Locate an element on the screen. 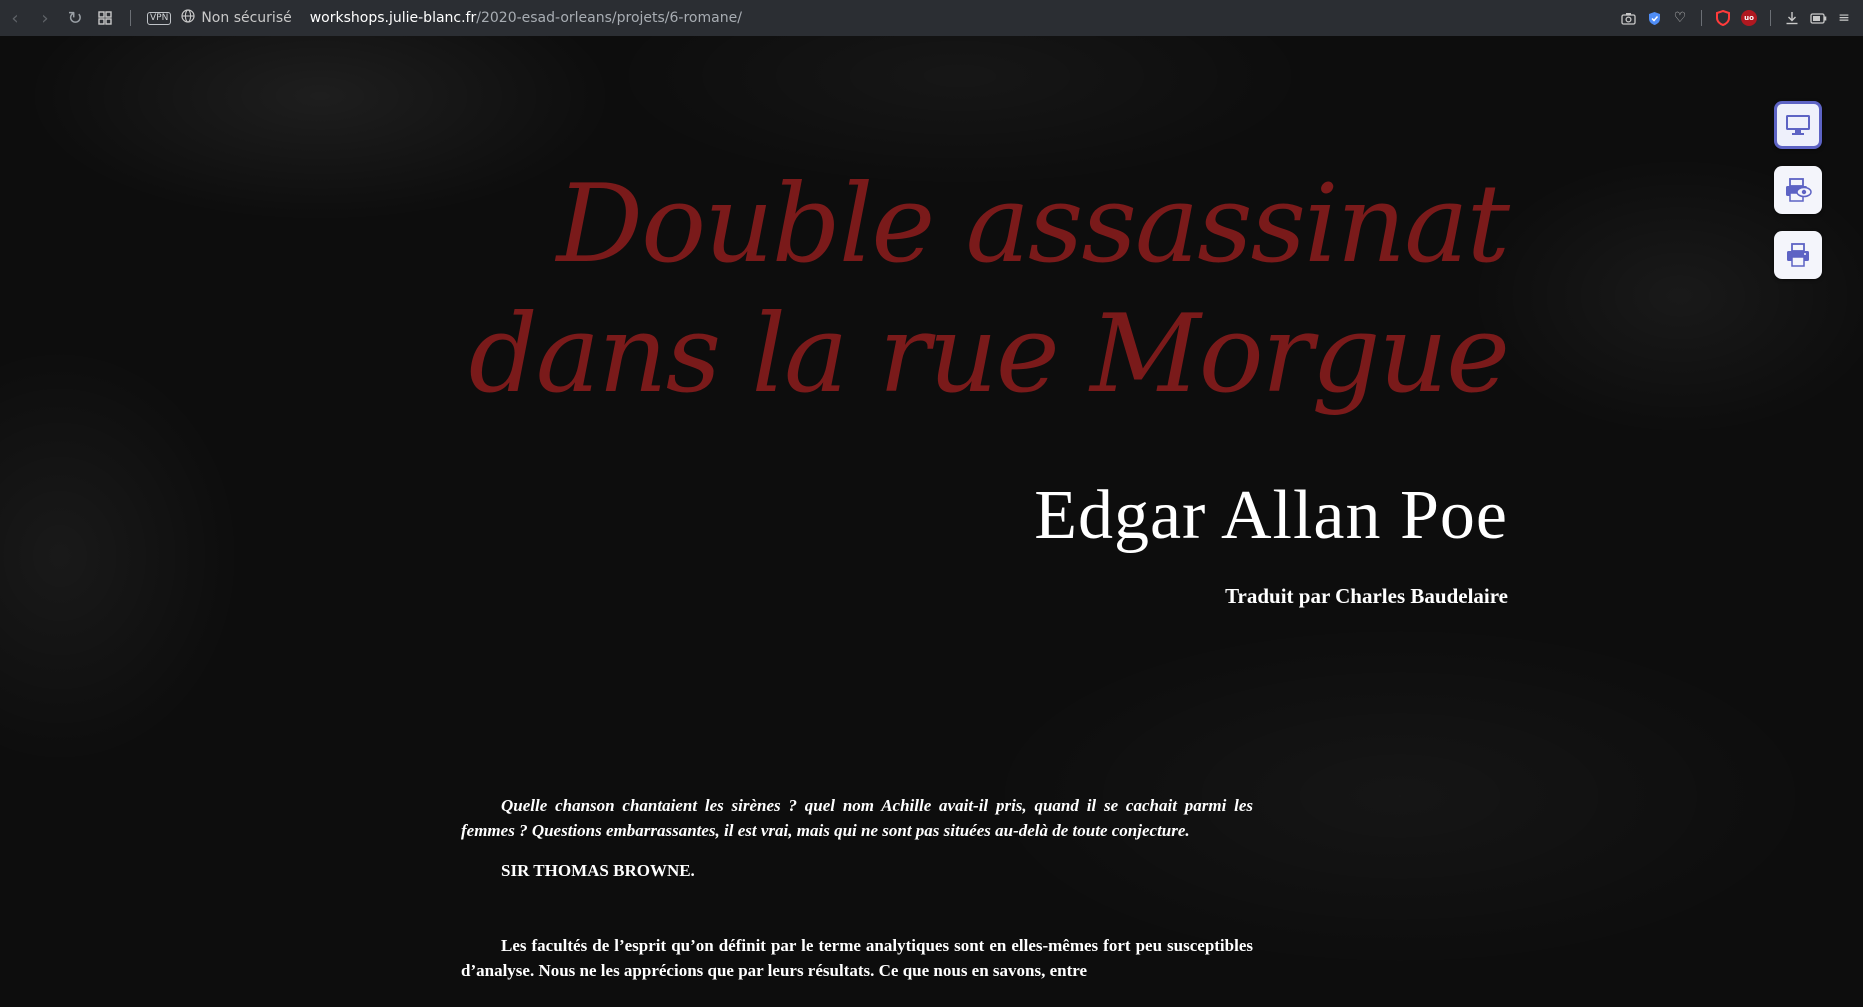  security-status: Non sécurisé is located at coordinates (246, 18).